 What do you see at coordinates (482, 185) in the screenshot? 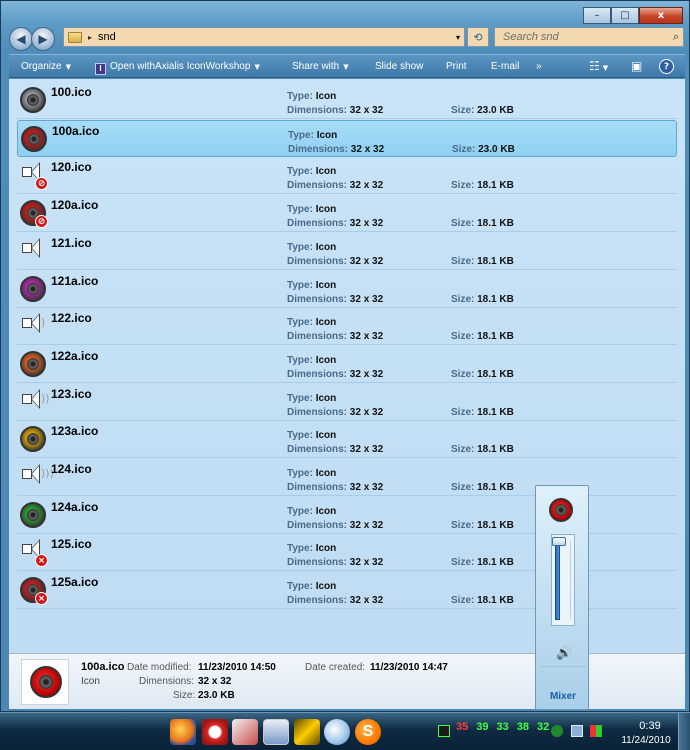
I see `file-size: Size: 18.1 KB` at bounding box center [482, 185].